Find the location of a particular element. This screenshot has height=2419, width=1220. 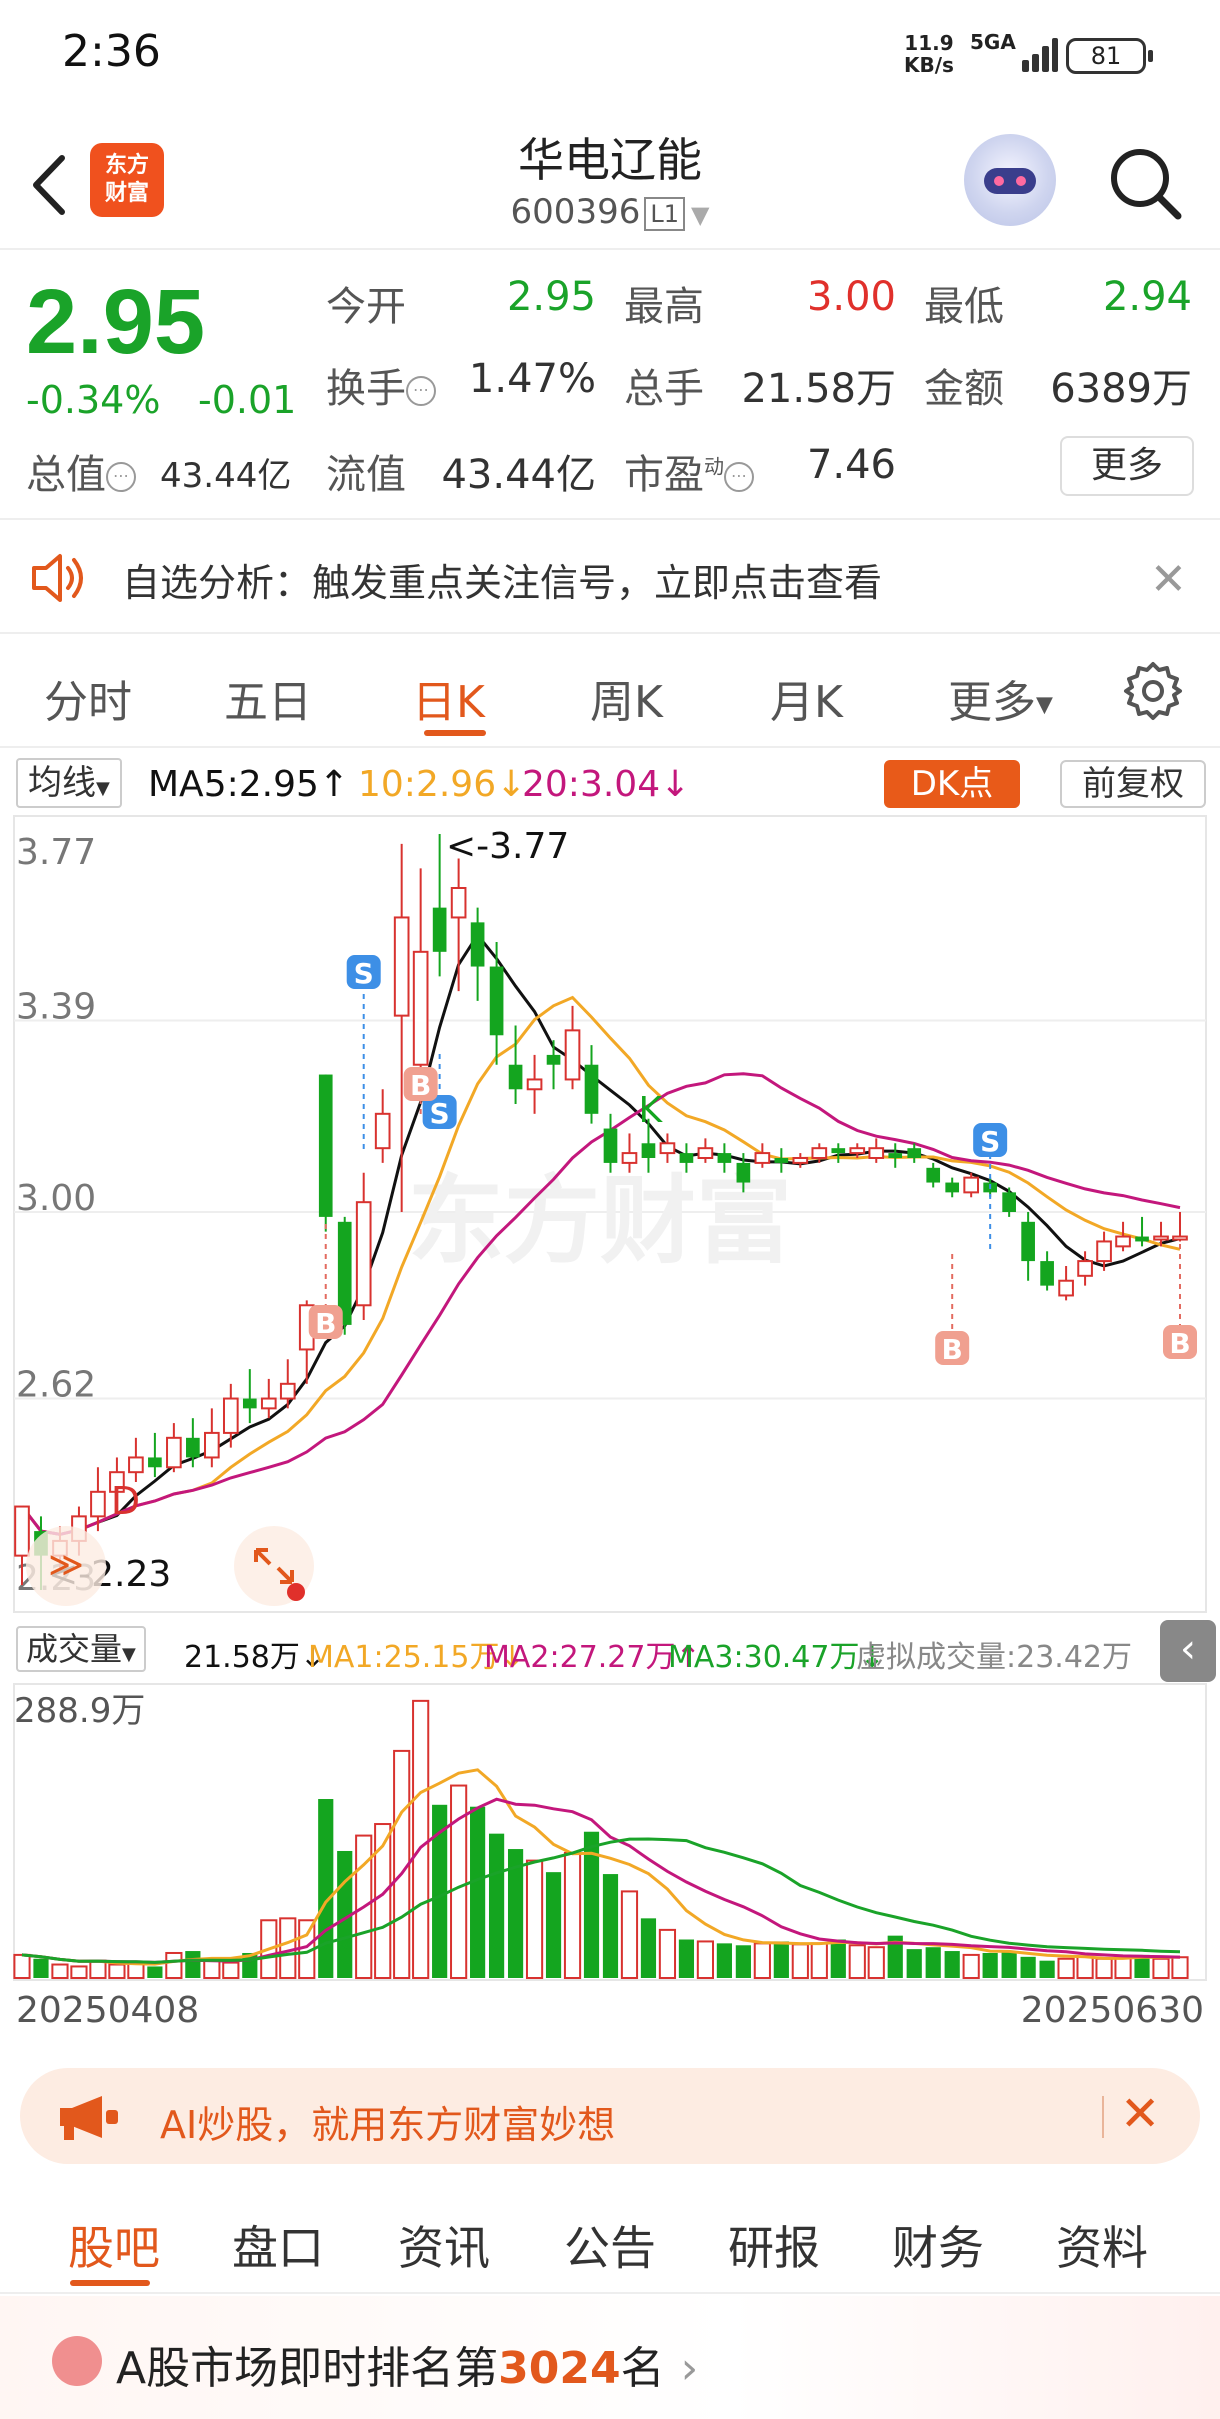

tab-monthly-k: 月K is located at coordinates (806, 698).